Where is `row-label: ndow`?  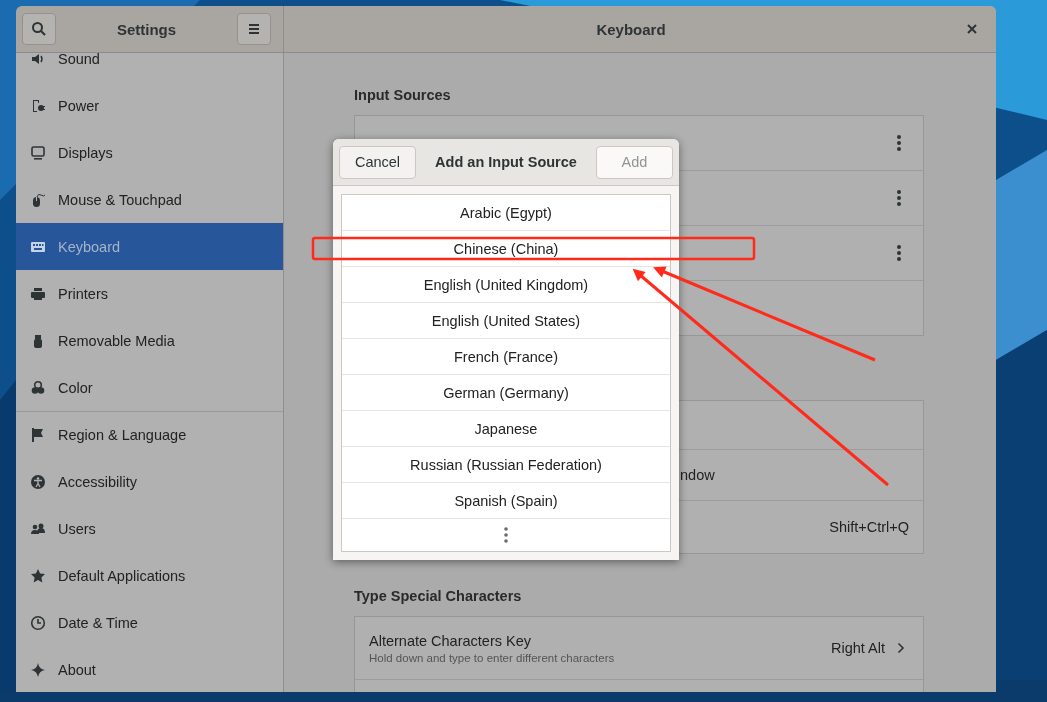
row-label: ndow is located at coordinates (697, 475).